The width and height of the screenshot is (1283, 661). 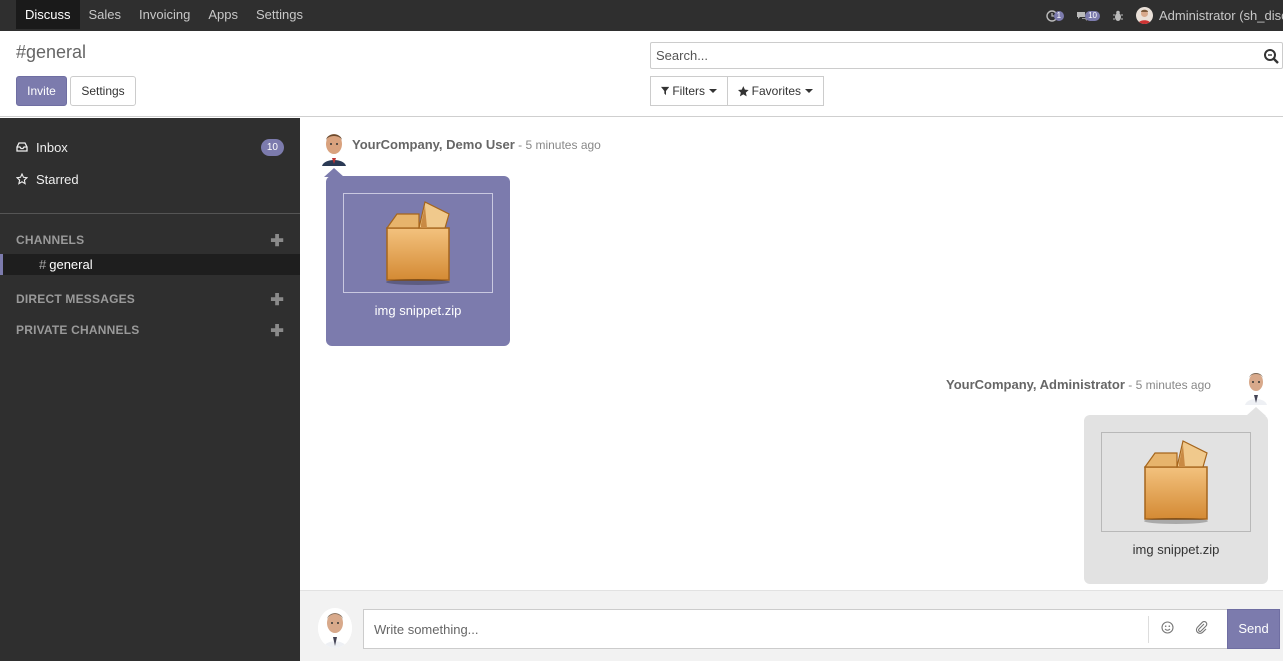 I want to click on menu-invoicing: Invoicing, so click(x=164, y=14).